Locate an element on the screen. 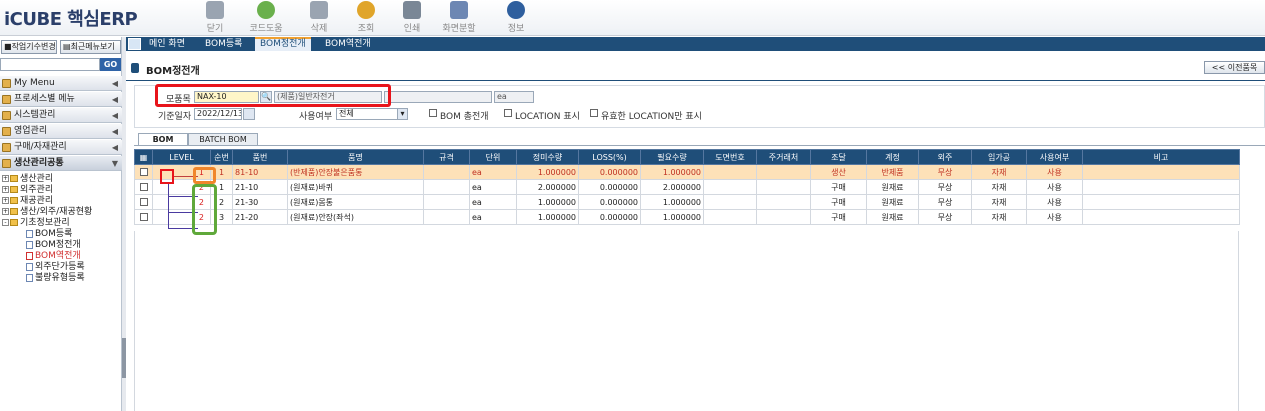 The width and height of the screenshot is (1265, 411). cell-name: (반제품)안장불은품통 is located at coordinates (355, 172).